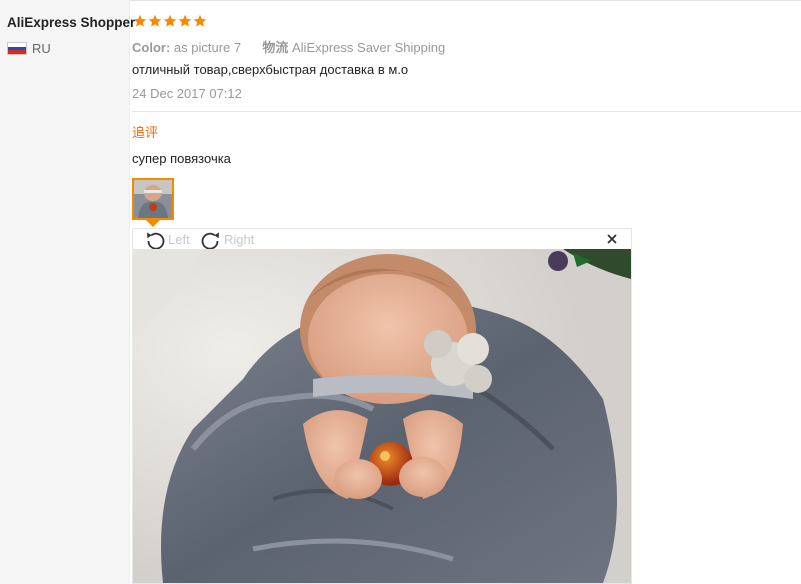 This screenshot has width=801, height=584. I want to click on rotate-left-icon, so click(156, 241).